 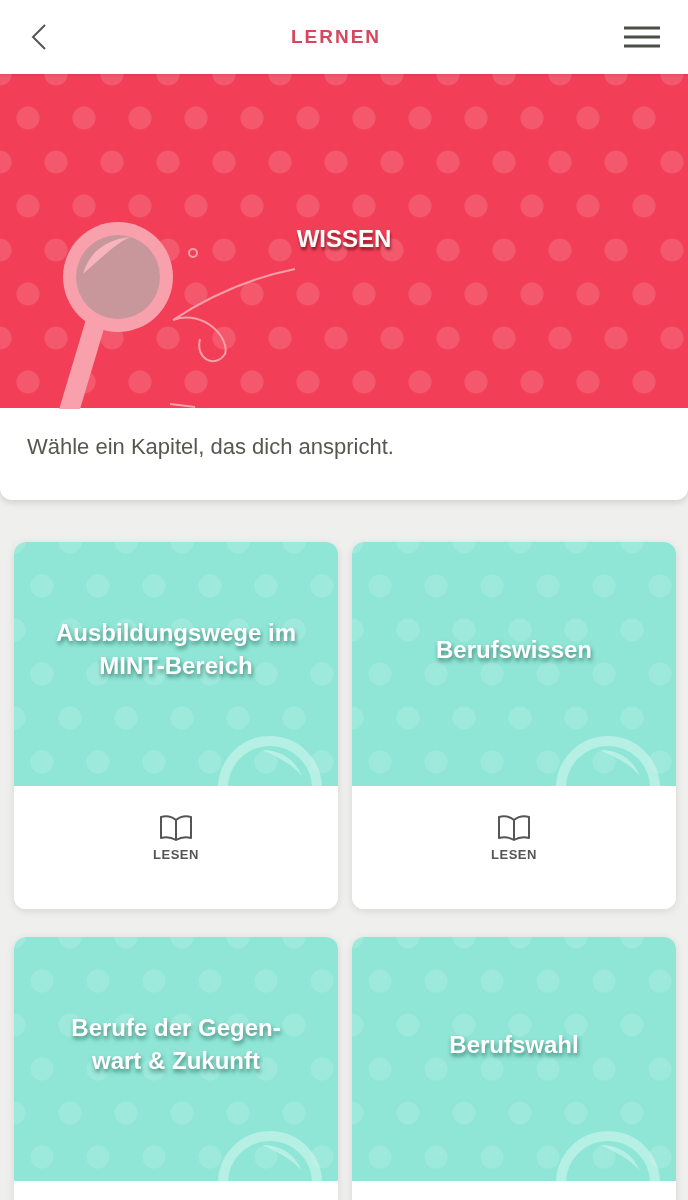 I want to click on hero-title: WISSEN, so click(x=344, y=239).